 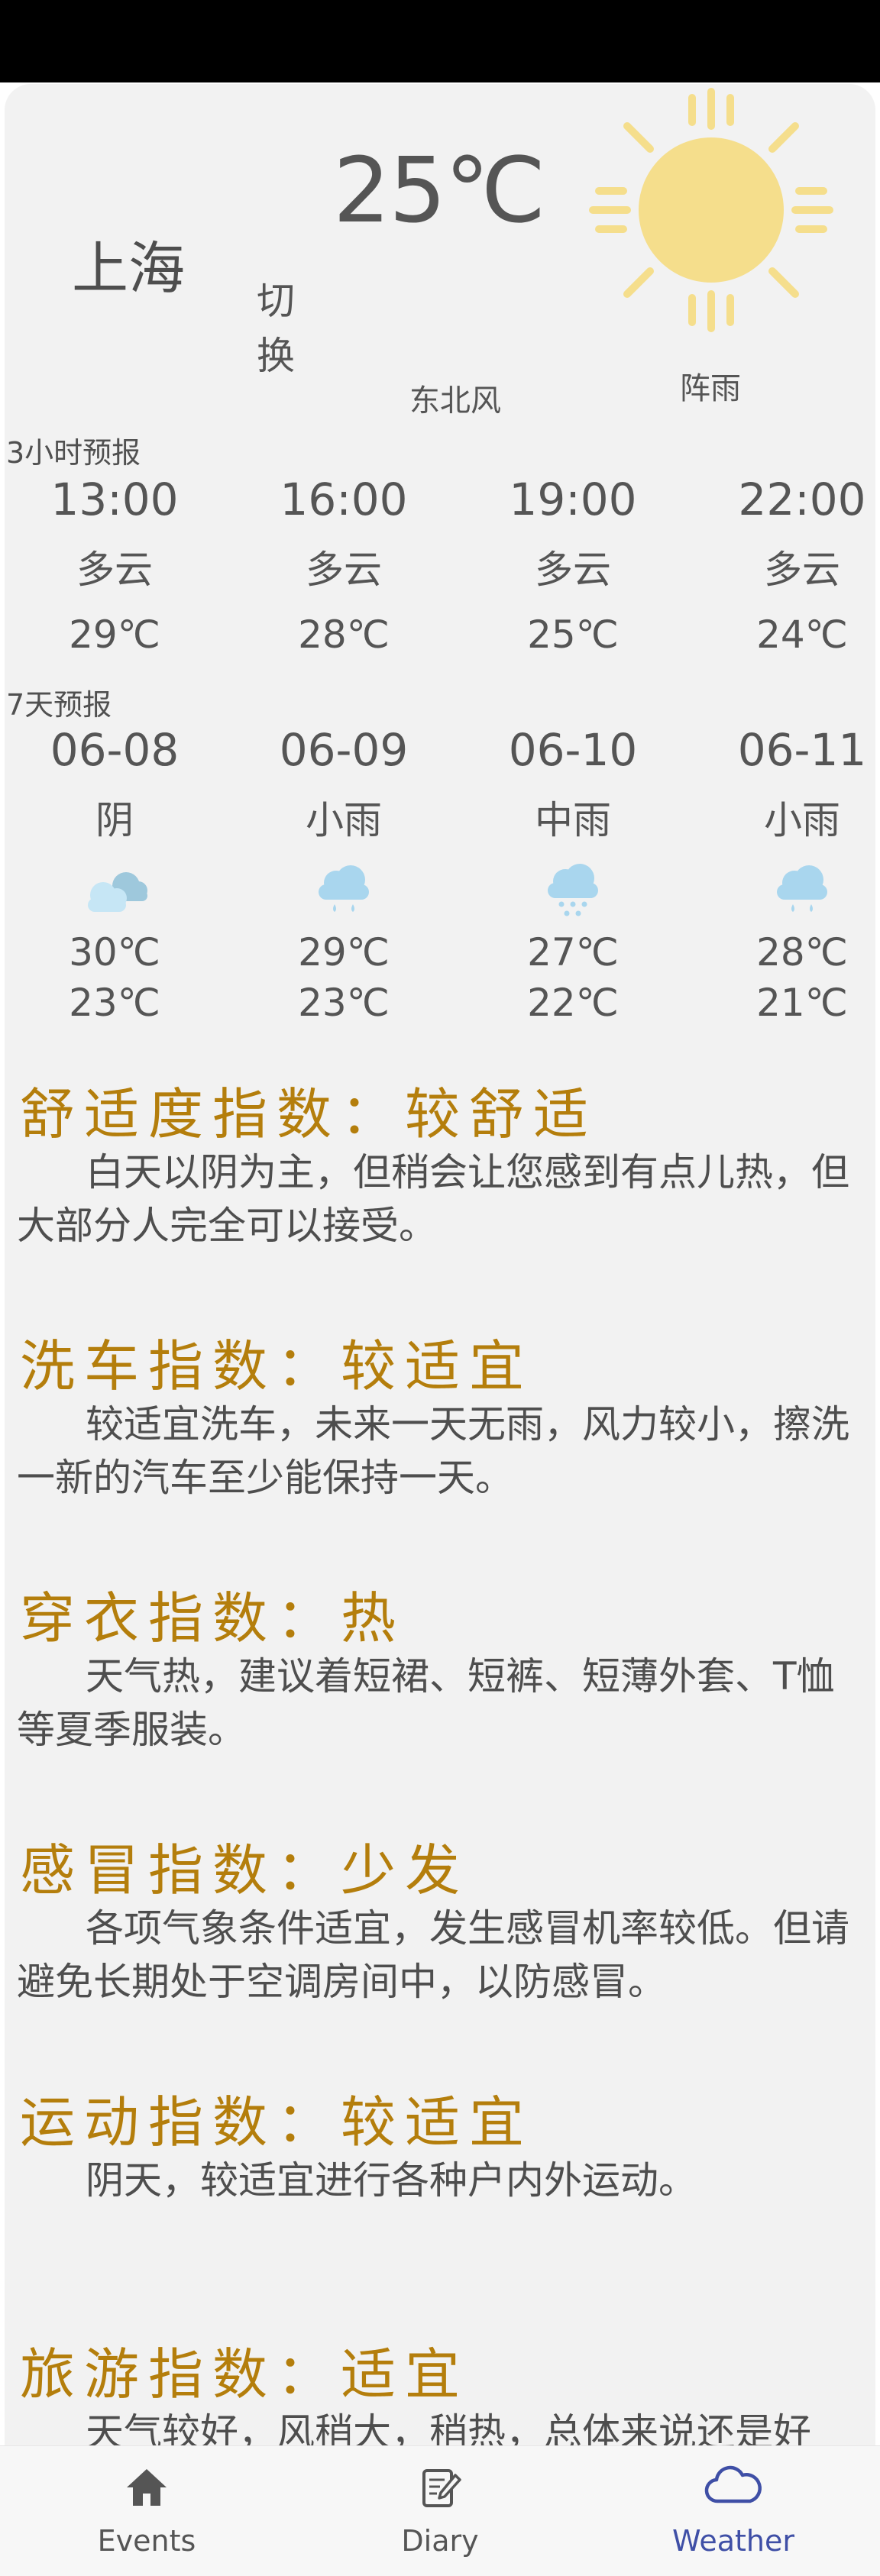 What do you see at coordinates (146, 2511) in the screenshot?
I see `nav-item-events: Events` at bounding box center [146, 2511].